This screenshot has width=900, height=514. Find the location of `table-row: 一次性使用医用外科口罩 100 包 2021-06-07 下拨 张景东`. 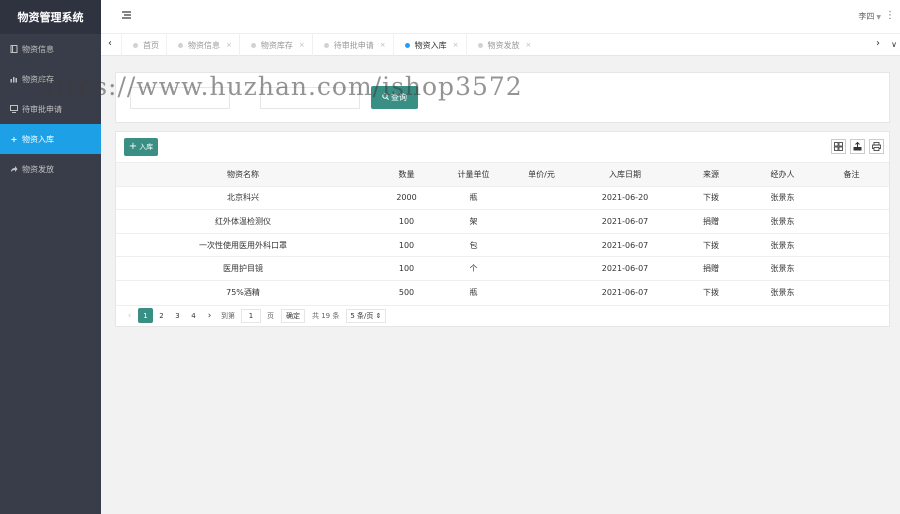

table-row: 一次性使用医用外科口罩 100 包 2021-06-07 下拨 张景东 is located at coordinates (502, 244).